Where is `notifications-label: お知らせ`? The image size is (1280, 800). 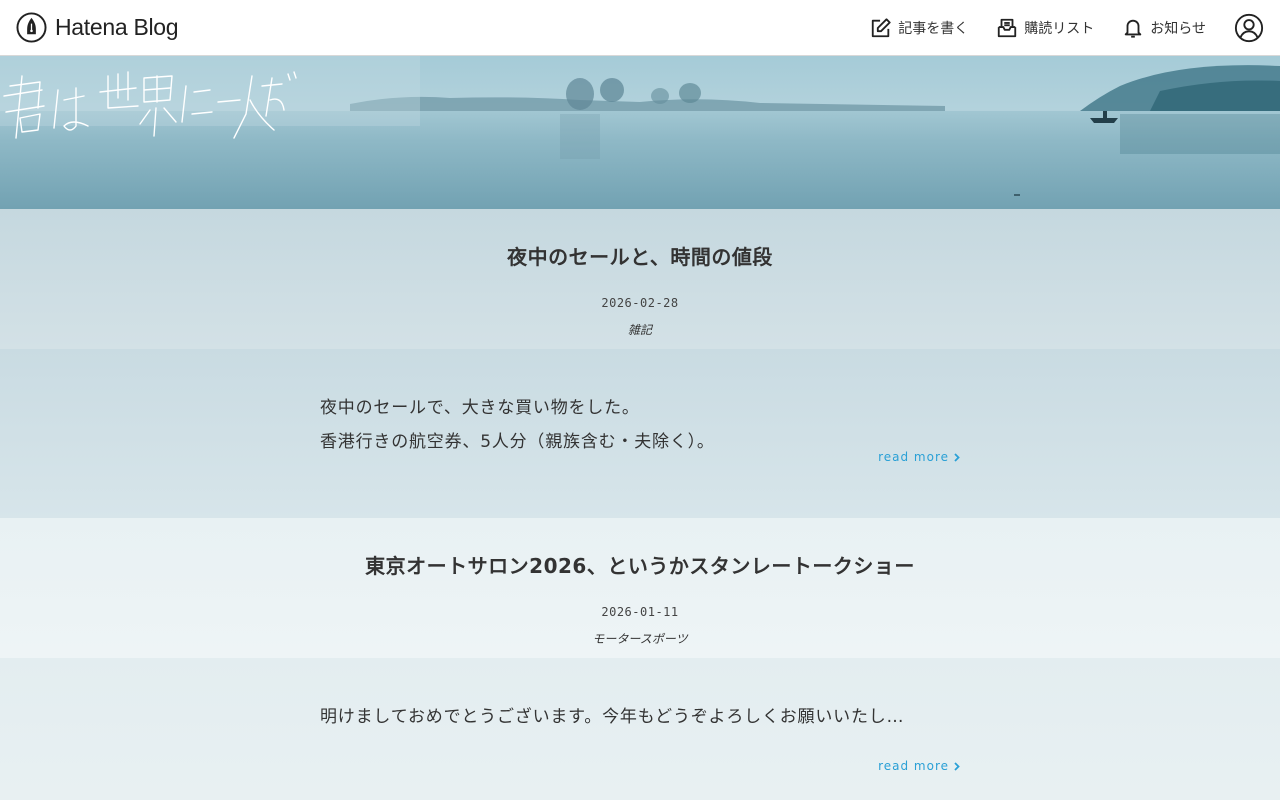
notifications-label: お知らせ is located at coordinates (1178, 28).